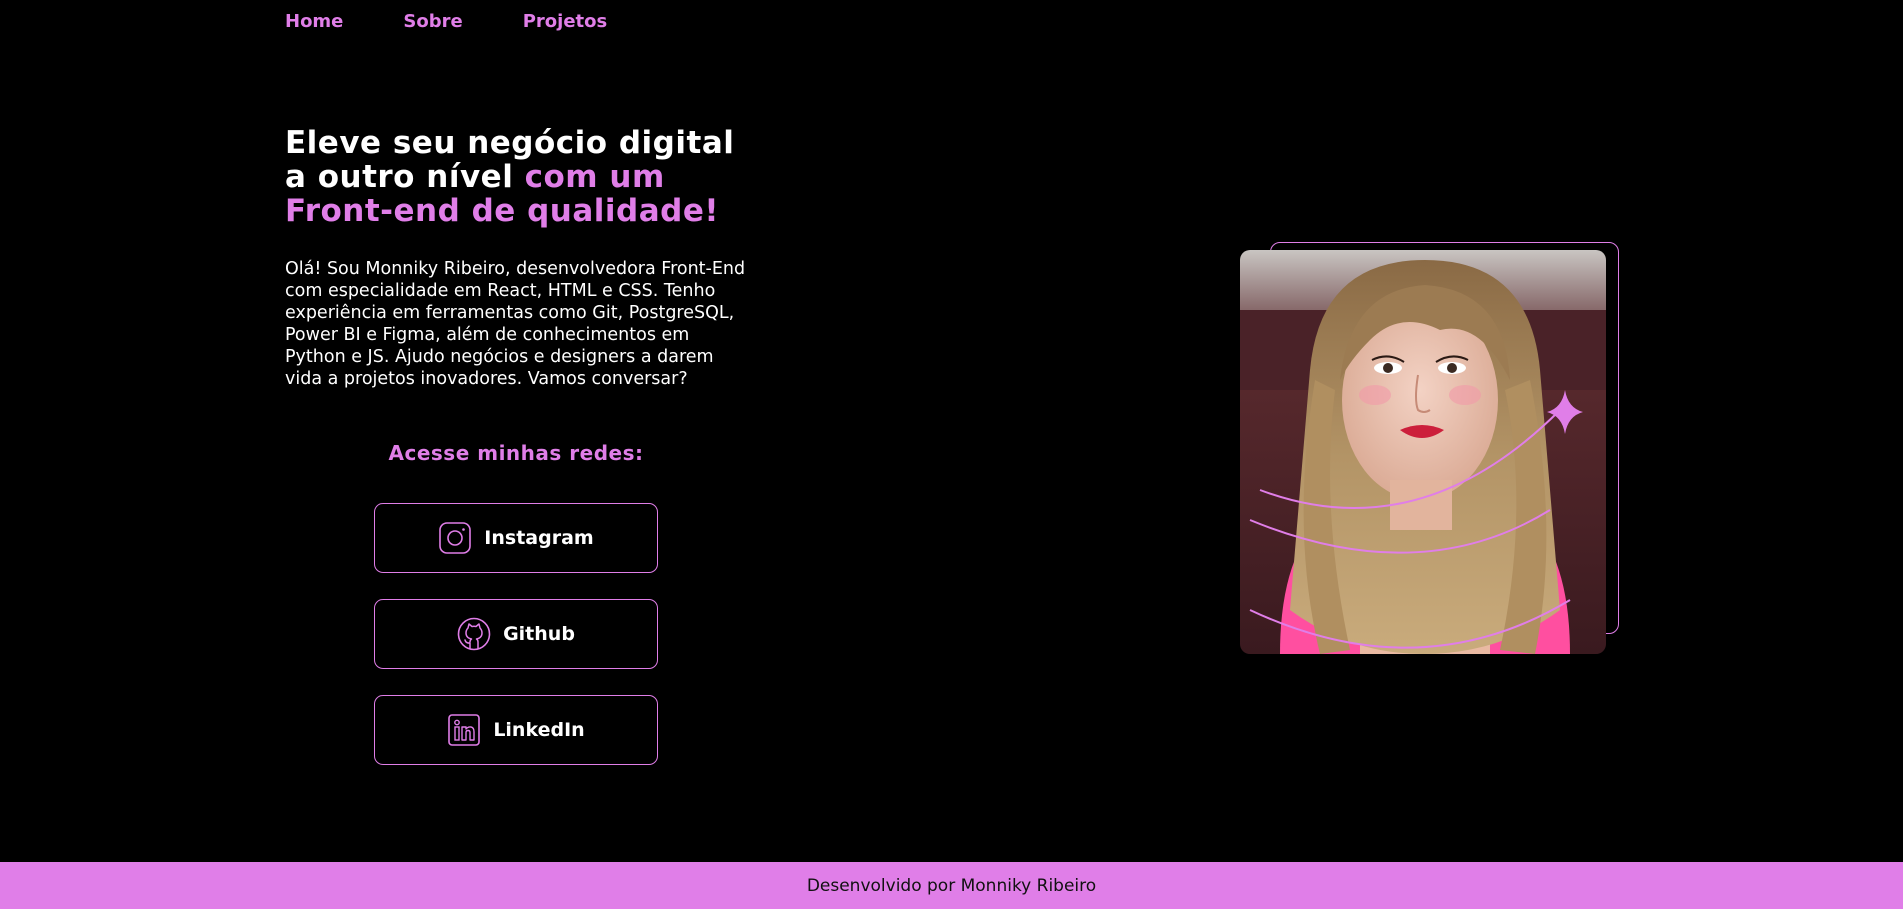 The width and height of the screenshot is (1903, 909). What do you see at coordinates (314, 22) in the screenshot?
I see `nav-link-home: Home` at bounding box center [314, 22].